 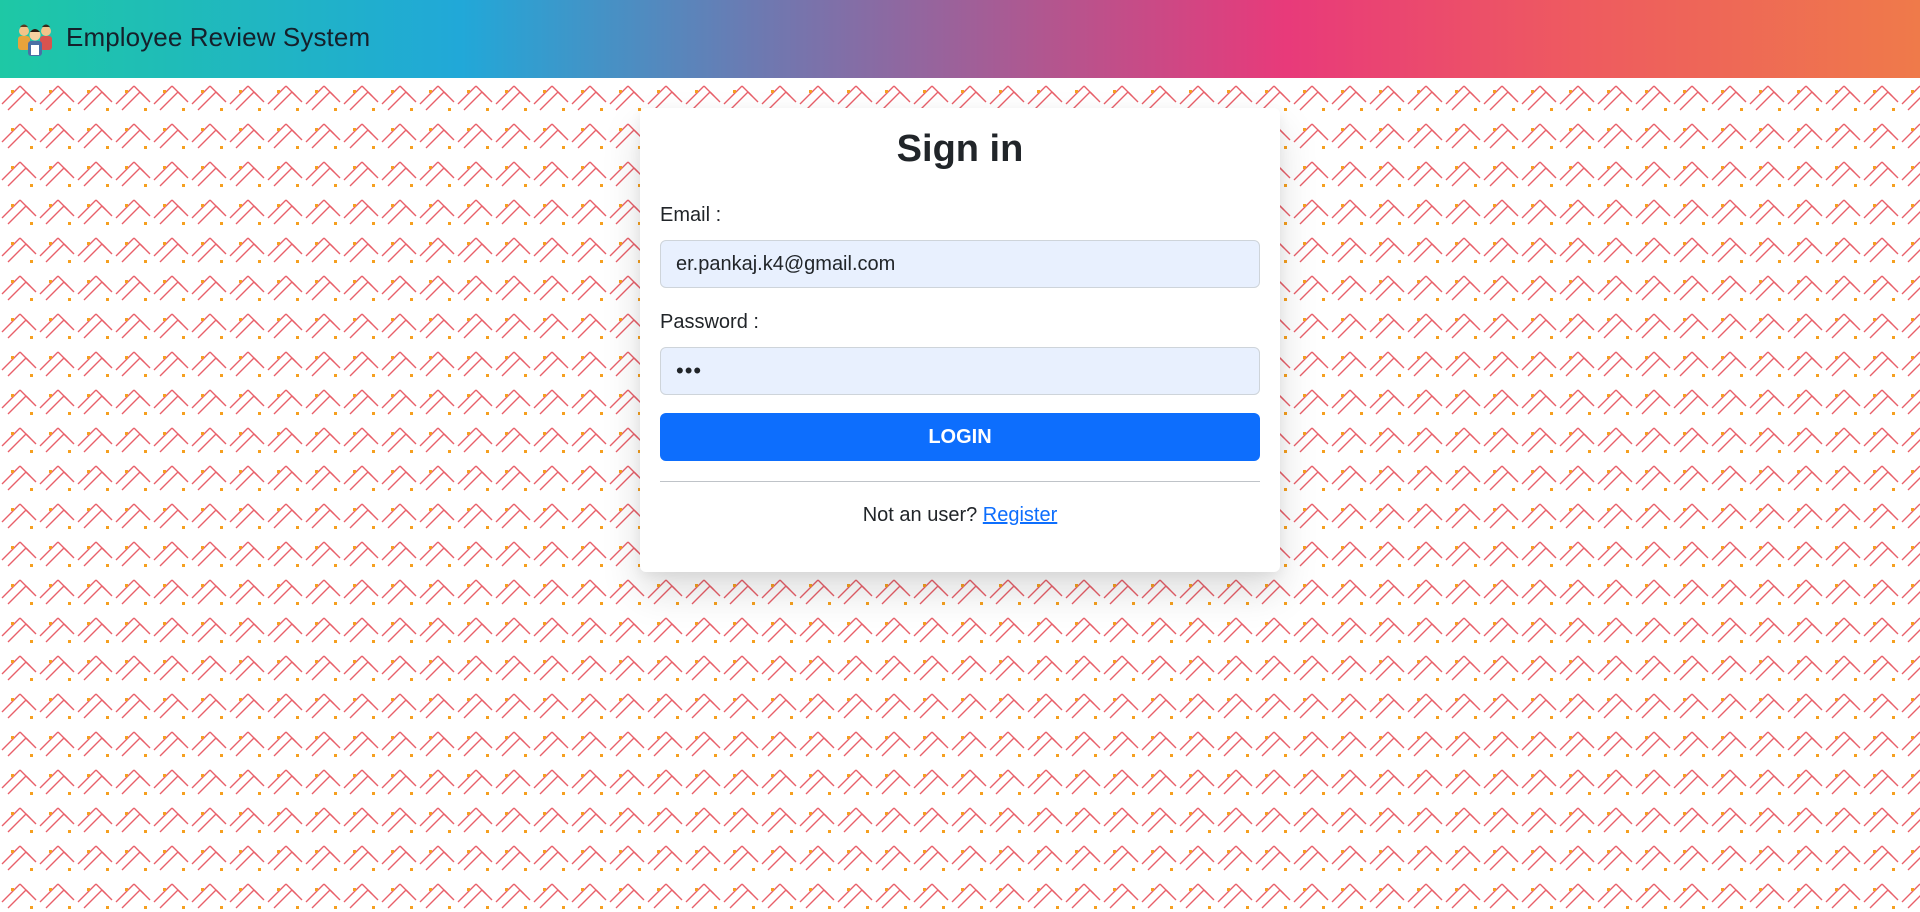 I want to click on register-prompt-text: Not an user?, so click(x=920, y=515).